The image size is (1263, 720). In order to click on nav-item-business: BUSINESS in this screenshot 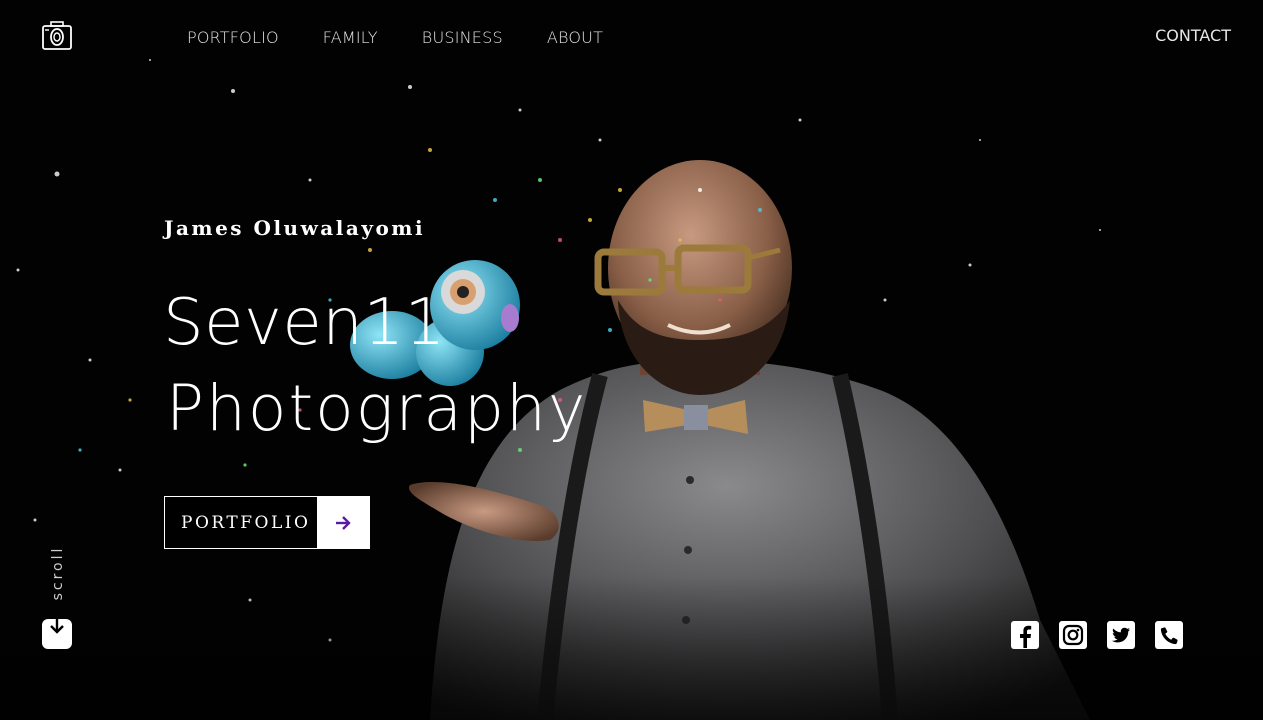, I will do `click(462, 37)`.